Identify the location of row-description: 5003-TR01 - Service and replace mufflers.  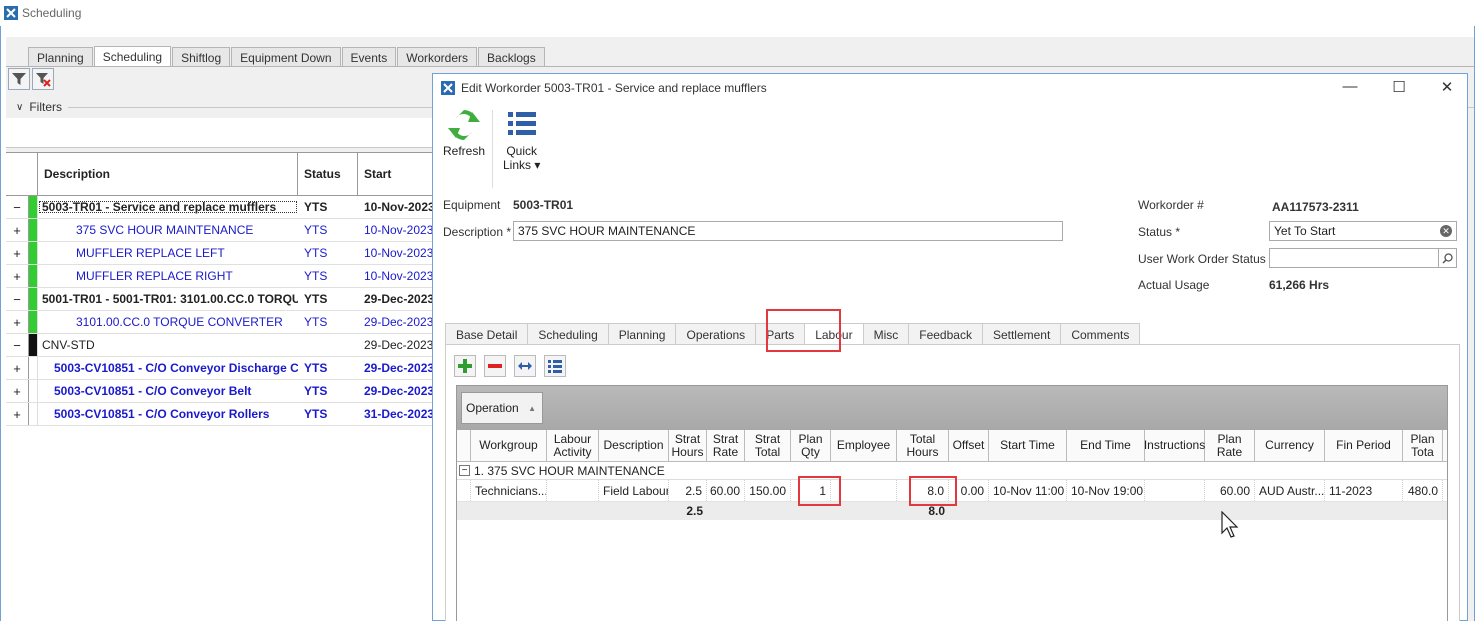
(168, 207).